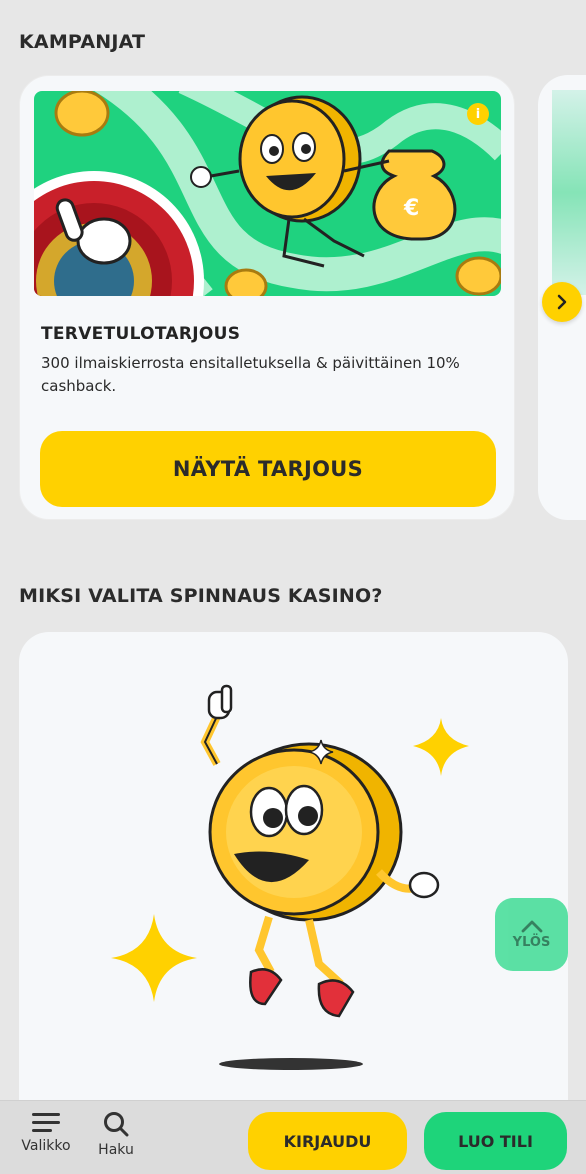  Describe the element at coordinates (141, 334) in the screenshot. I see `promo-title: TERVETULOTARJOUS` at that location.